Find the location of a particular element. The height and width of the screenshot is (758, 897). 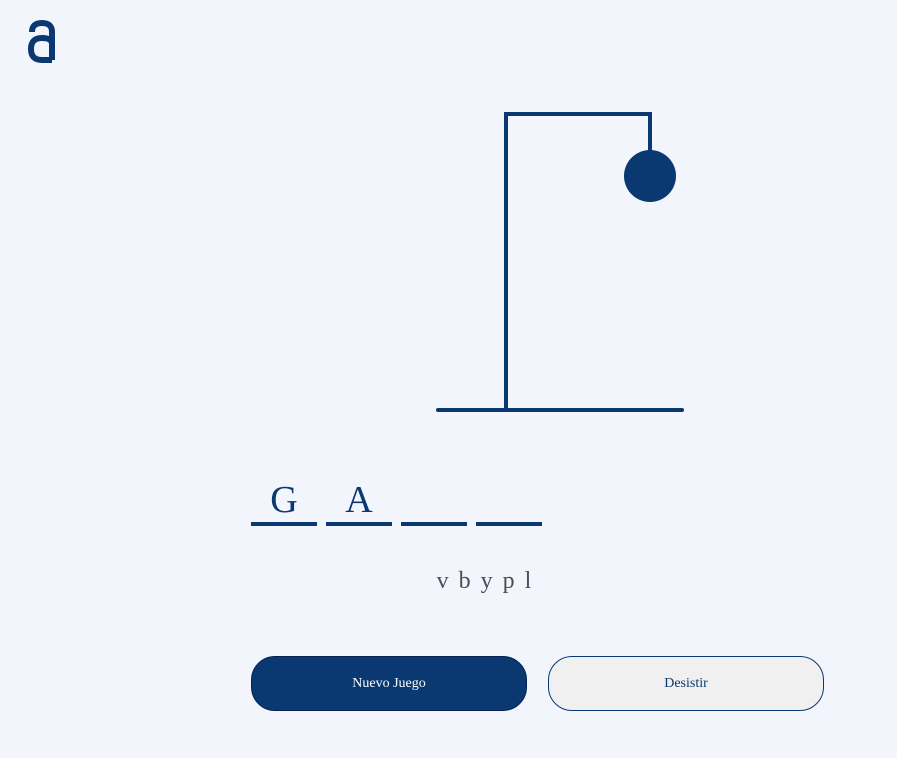

wrong-letter: p is located at coordinates (508, 581).